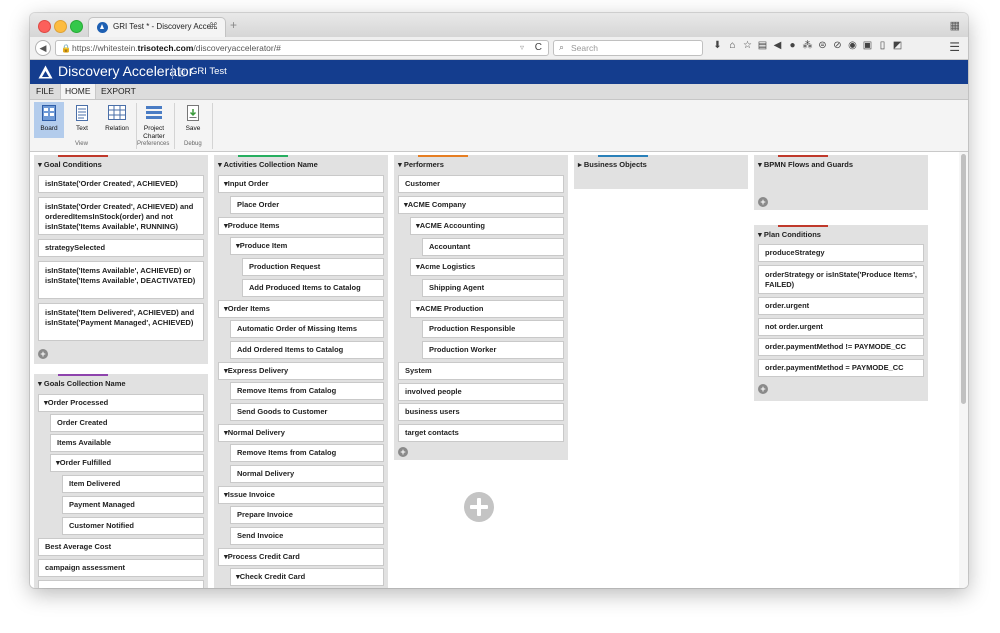 Image resolution: width=1000 pixels, height=633 pixels. I want to click on performer-group-acme-company: ▾ ACME Company, so click(481, 205).